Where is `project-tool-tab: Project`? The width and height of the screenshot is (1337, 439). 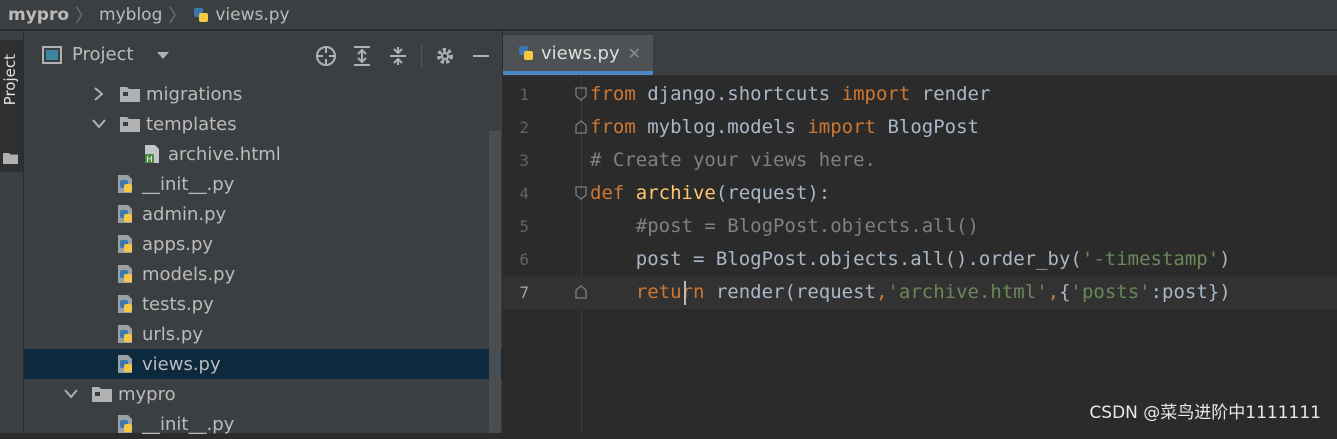 project-tool-tab: Project is located at coordinates (11, 106).